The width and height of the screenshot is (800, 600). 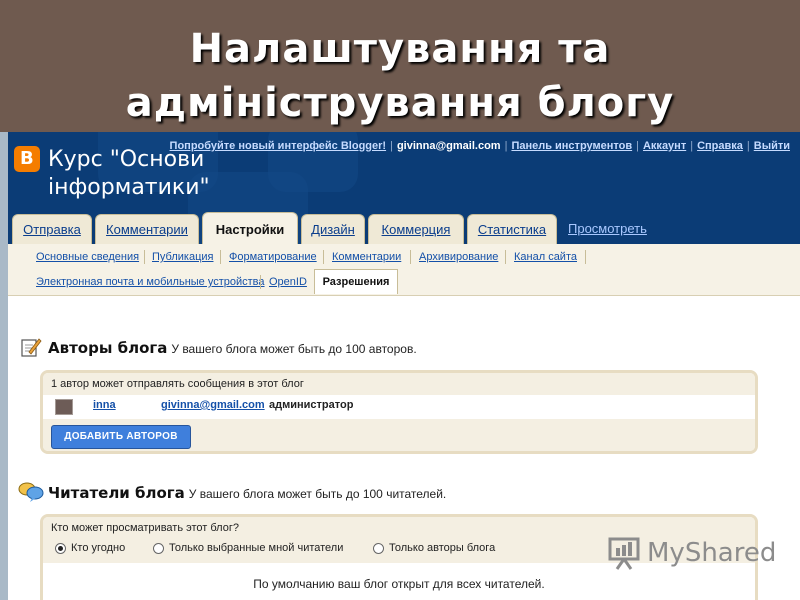 What do you see at coordinates (158, 548) in the screenshot?
I see `radio-selected-readers` at bounding box center [158, 548].